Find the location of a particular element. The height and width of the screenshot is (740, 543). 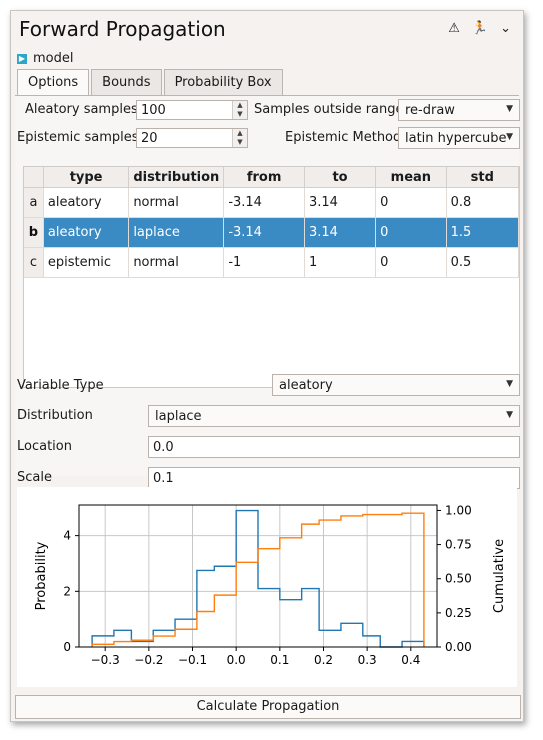

location-label: Location is located at coordinates (44, 446).